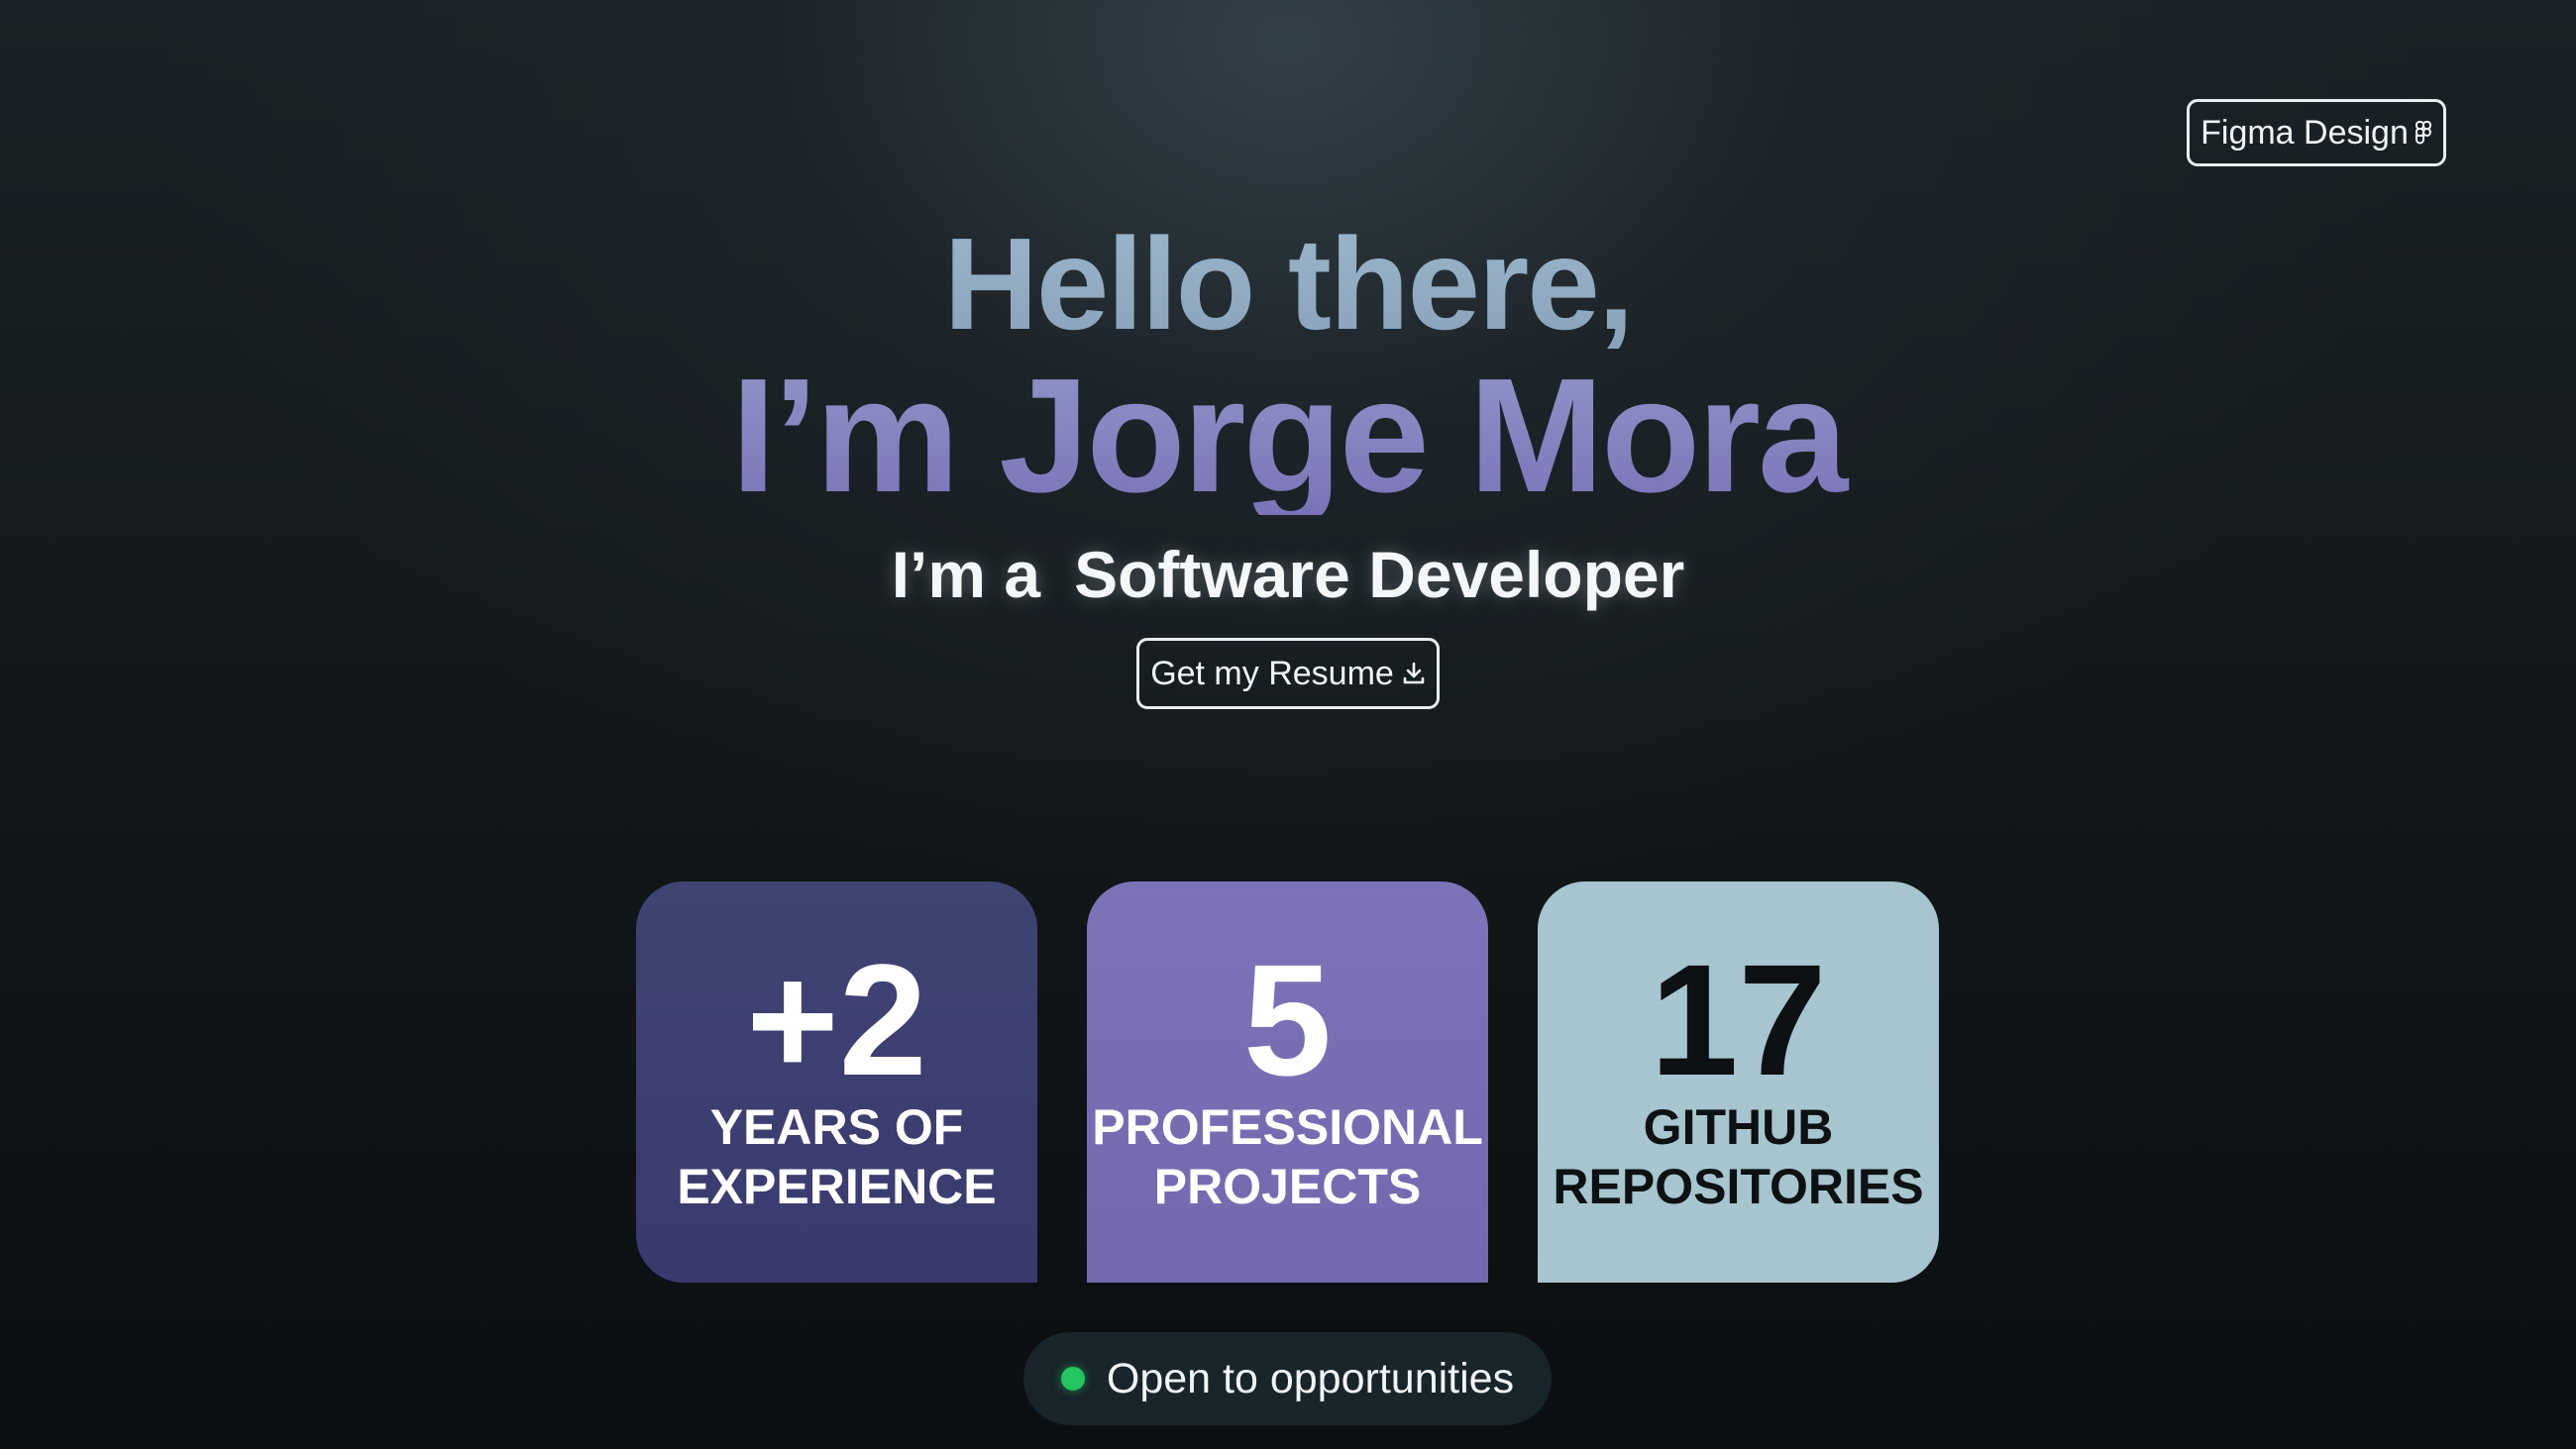 Image resolution: width=2576 pixels, height=1449 pixels. I want to click on stat-value: 5, so click(1287, 1019).